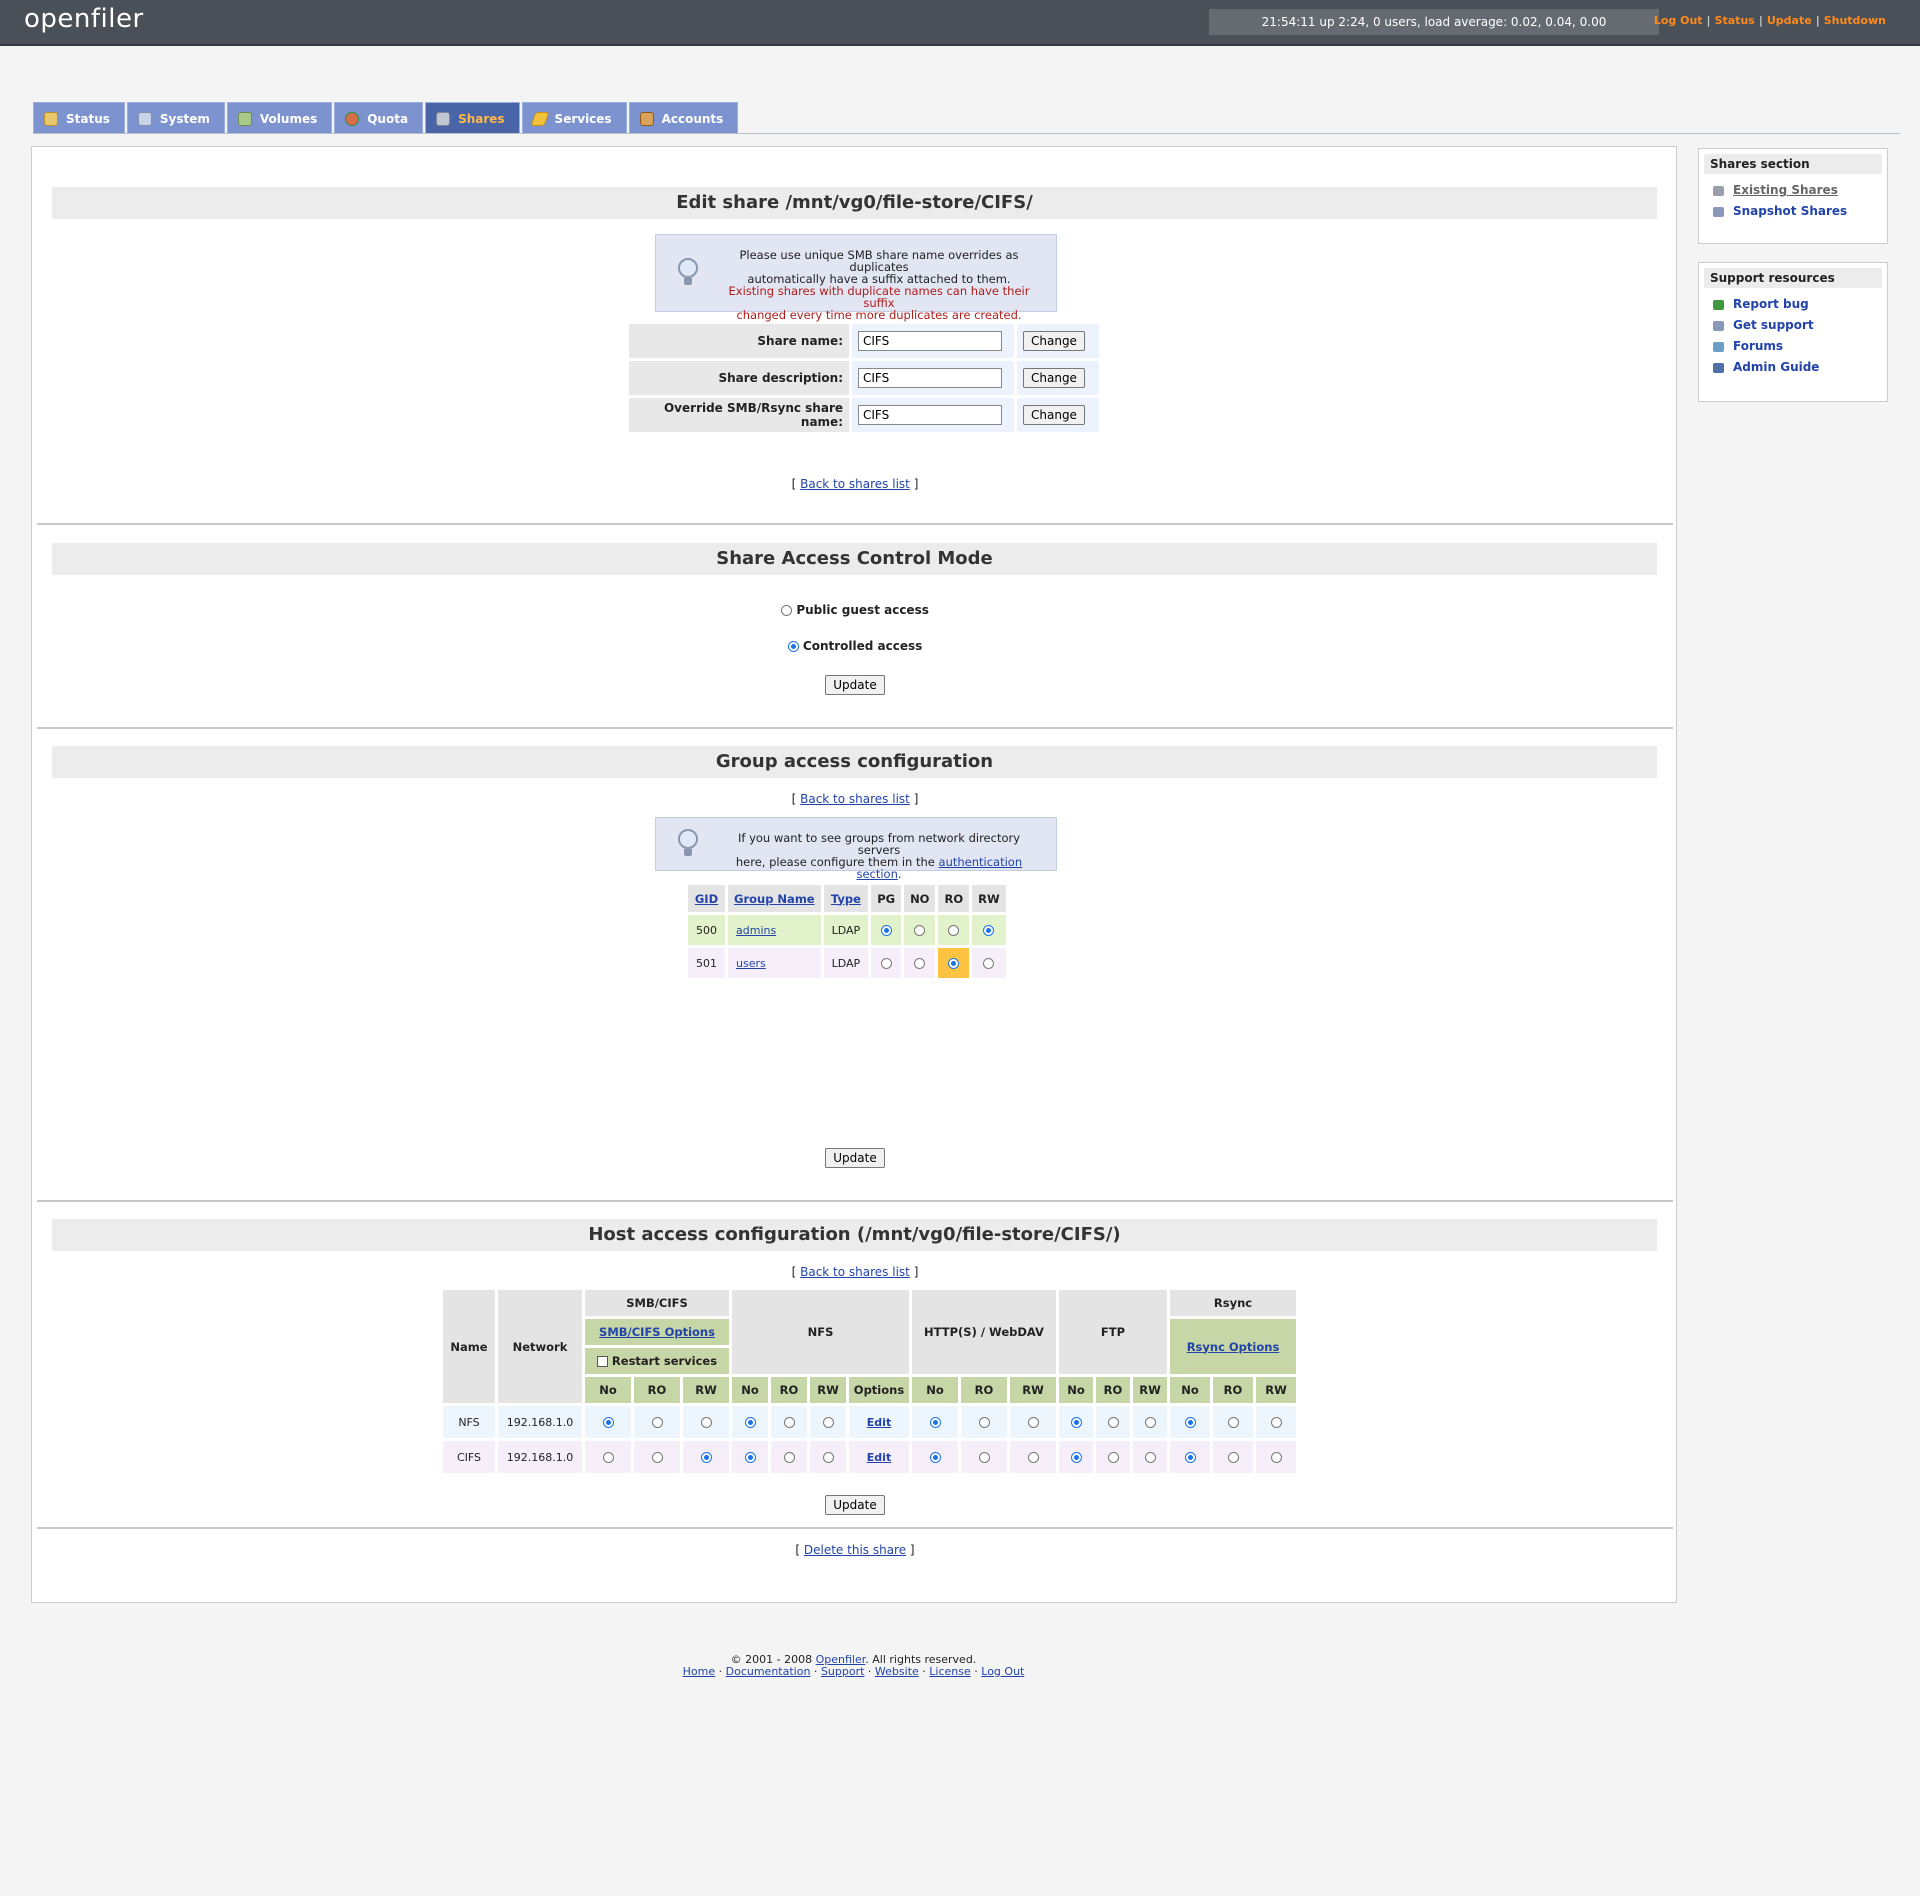  Describe the element at coordinates (1793, 346) in the screenshot. I see `sidebar-item-forums: Forums` at that location.